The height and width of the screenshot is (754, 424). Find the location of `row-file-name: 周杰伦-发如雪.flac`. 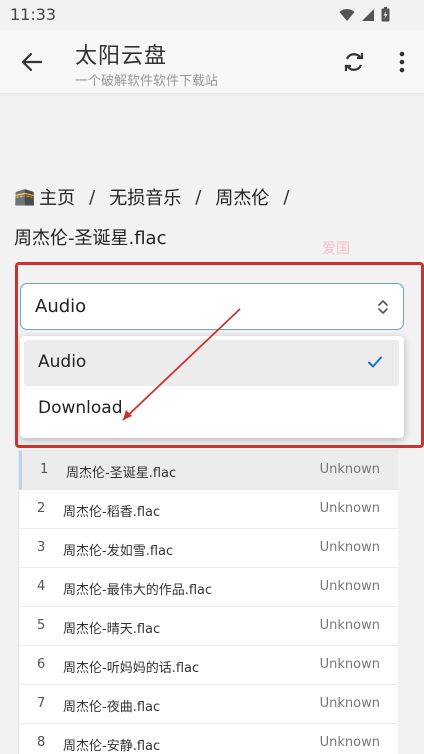

row-file-name: 周杰伦-发如雪.flac is located at coordinates (118, 551).